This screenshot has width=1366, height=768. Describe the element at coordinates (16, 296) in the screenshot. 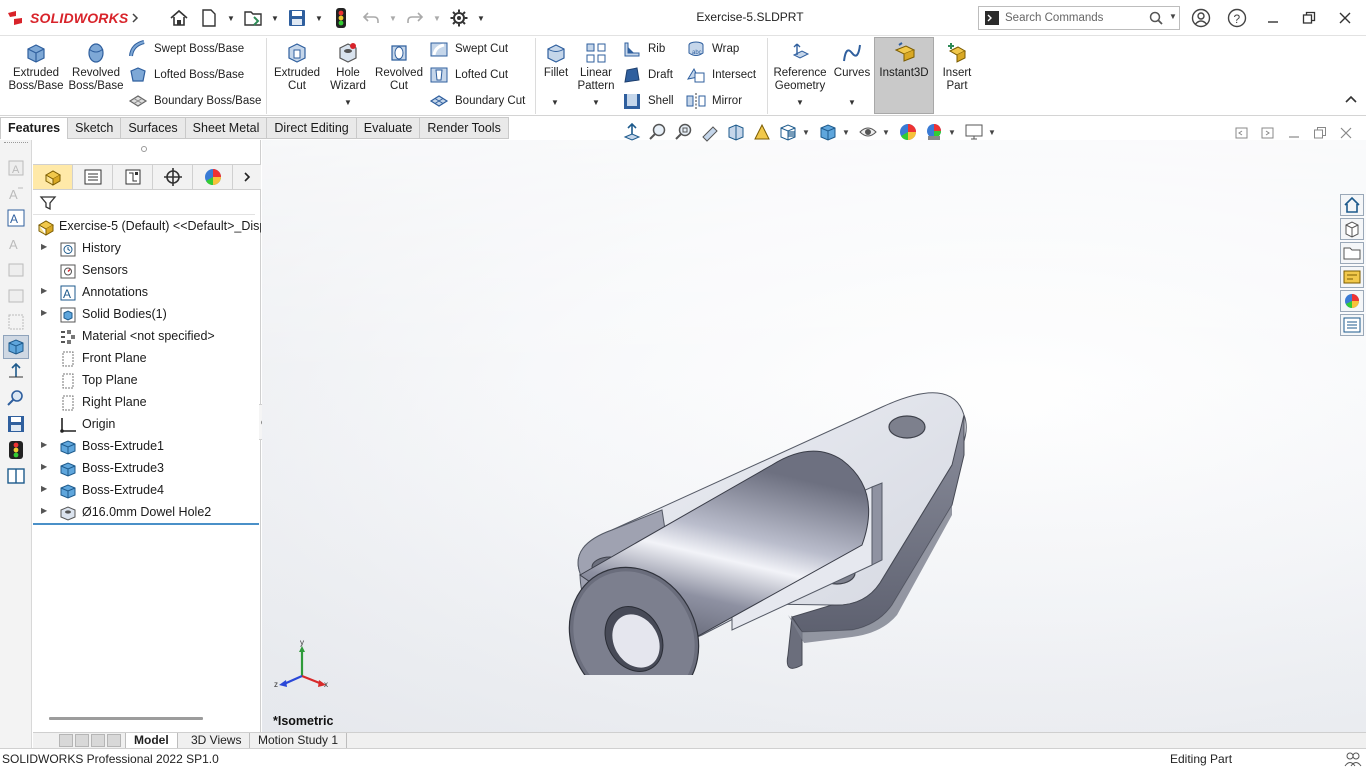

I see `datum-icon` at that location.